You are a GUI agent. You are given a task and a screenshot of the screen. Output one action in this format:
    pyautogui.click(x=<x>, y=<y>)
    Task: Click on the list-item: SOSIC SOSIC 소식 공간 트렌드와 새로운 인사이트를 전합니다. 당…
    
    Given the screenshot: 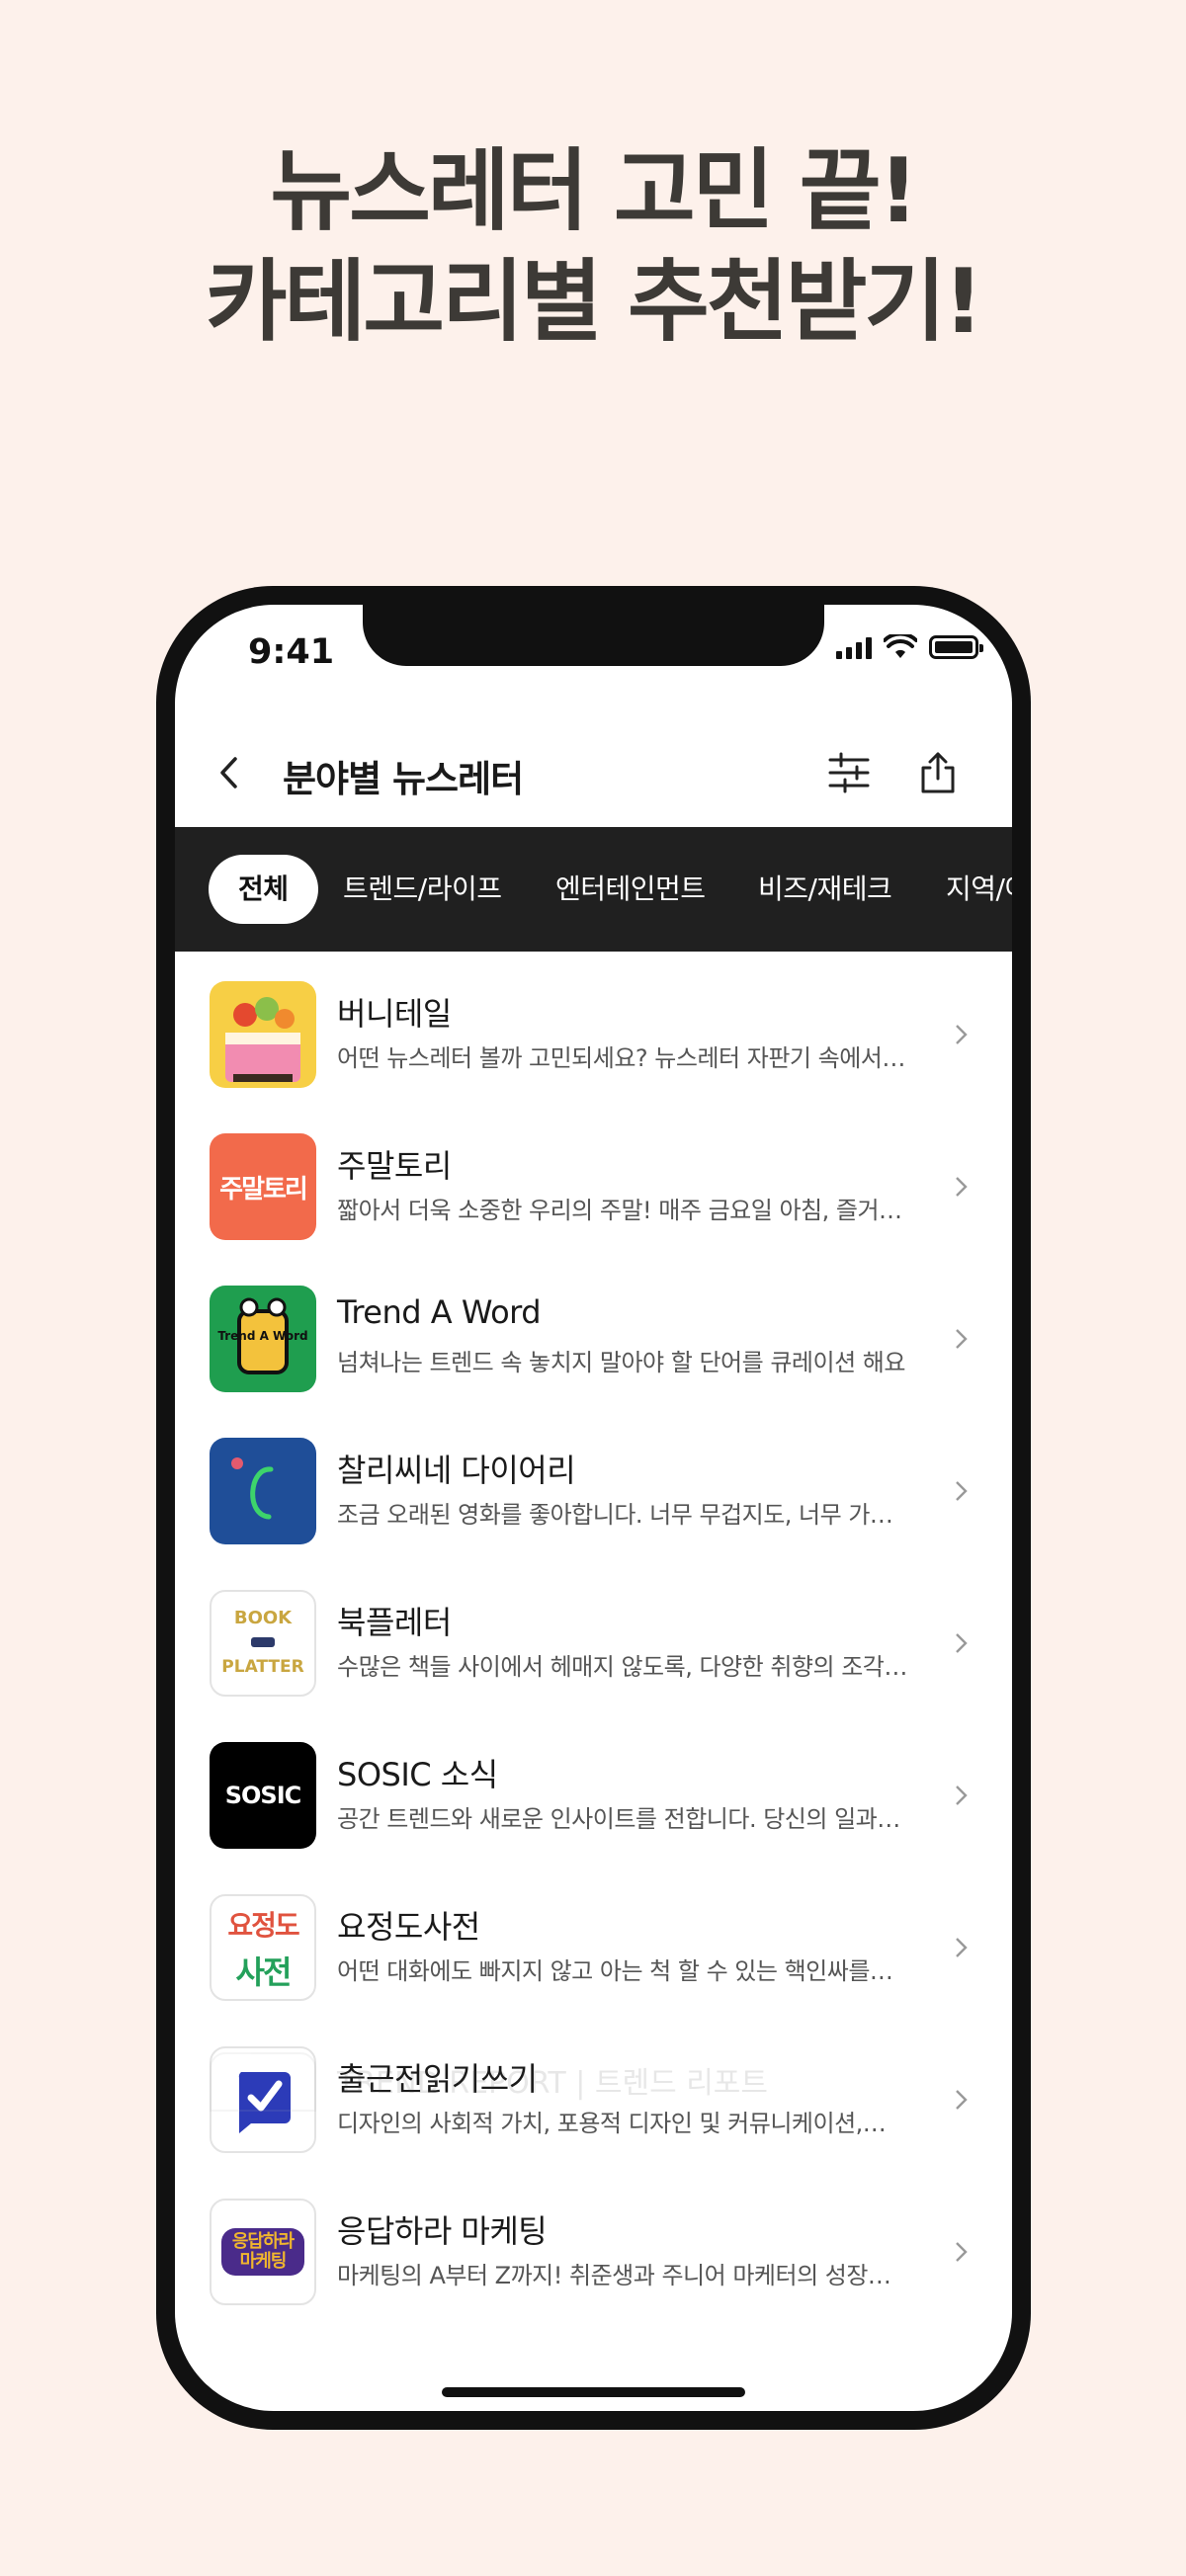 What is the action you would take?
    pyautogui.click(x=593, y=1788)
    